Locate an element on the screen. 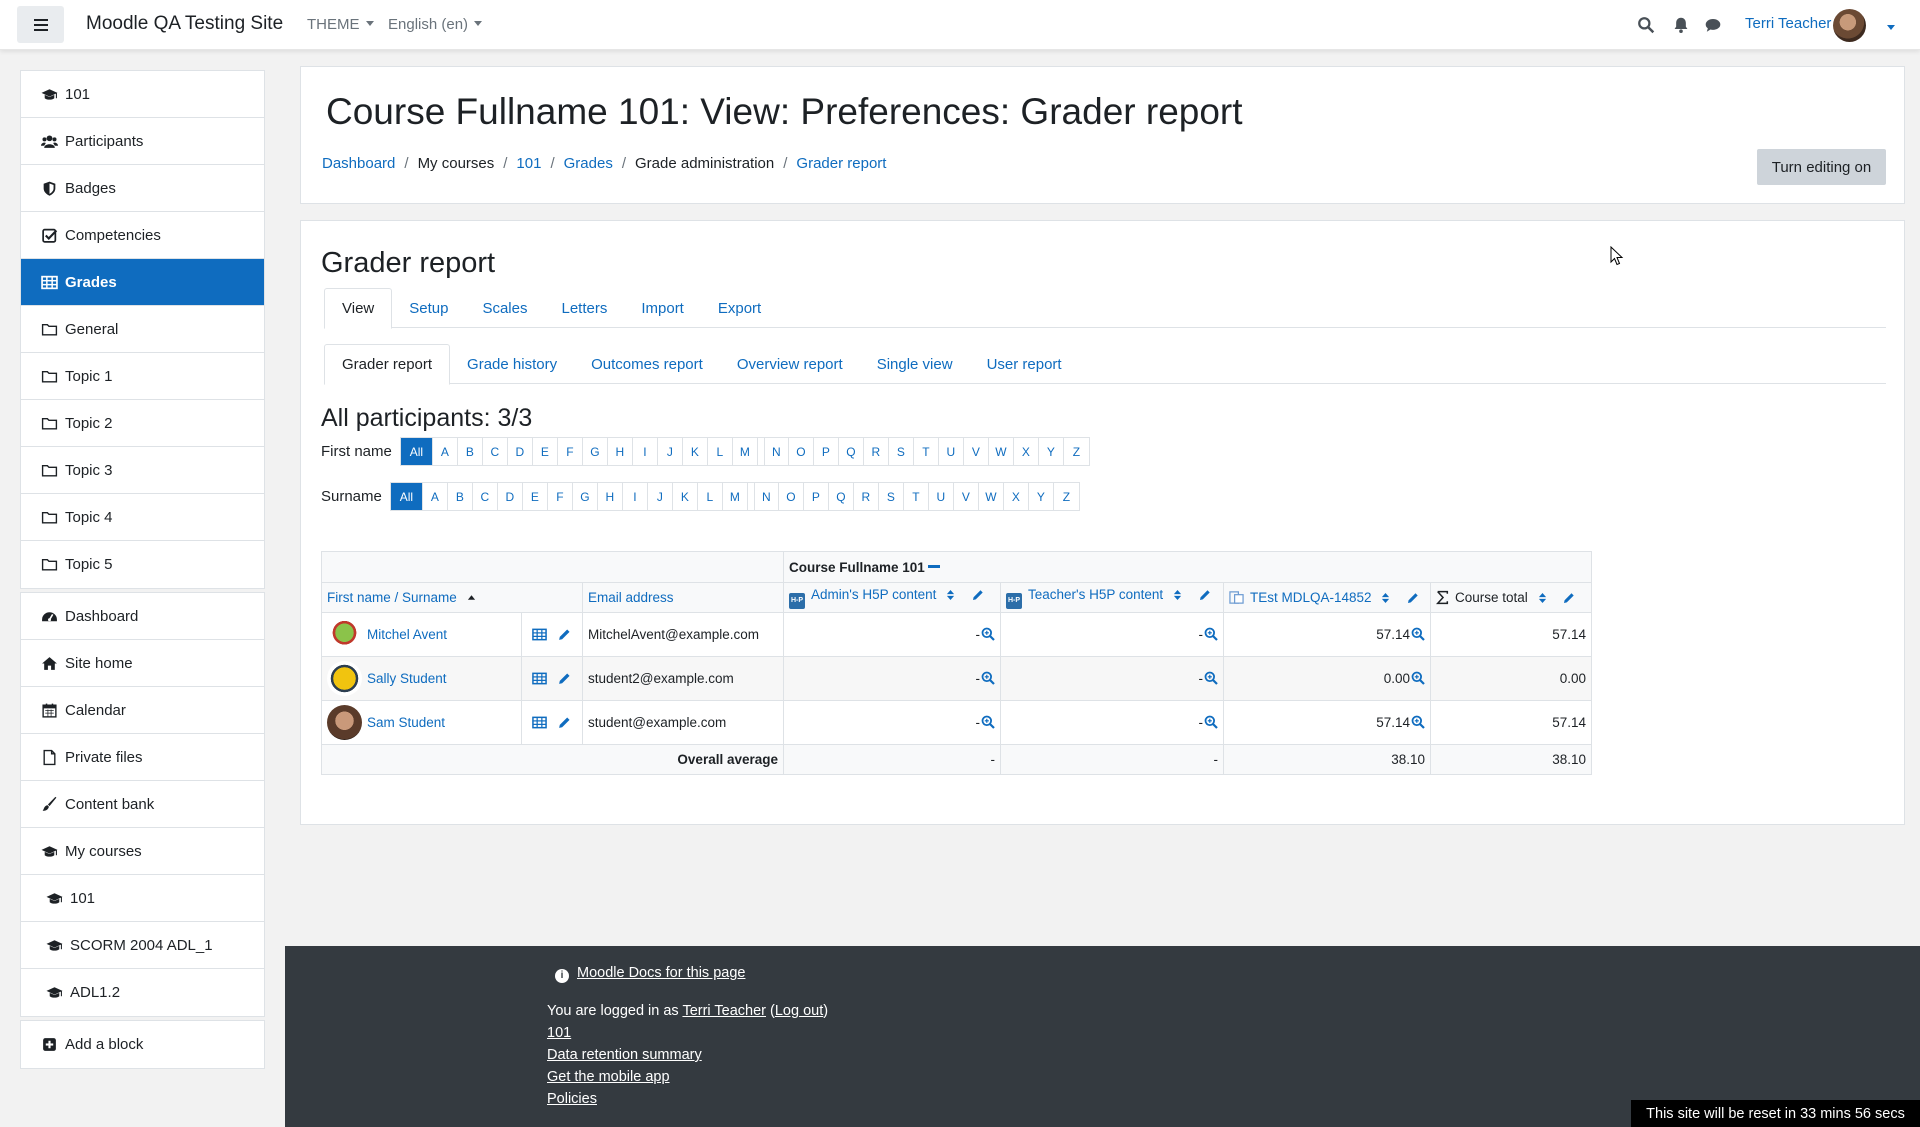 This screenshot has width=1920, height=1127. chat-icon is located at coordinates (1713, 25).